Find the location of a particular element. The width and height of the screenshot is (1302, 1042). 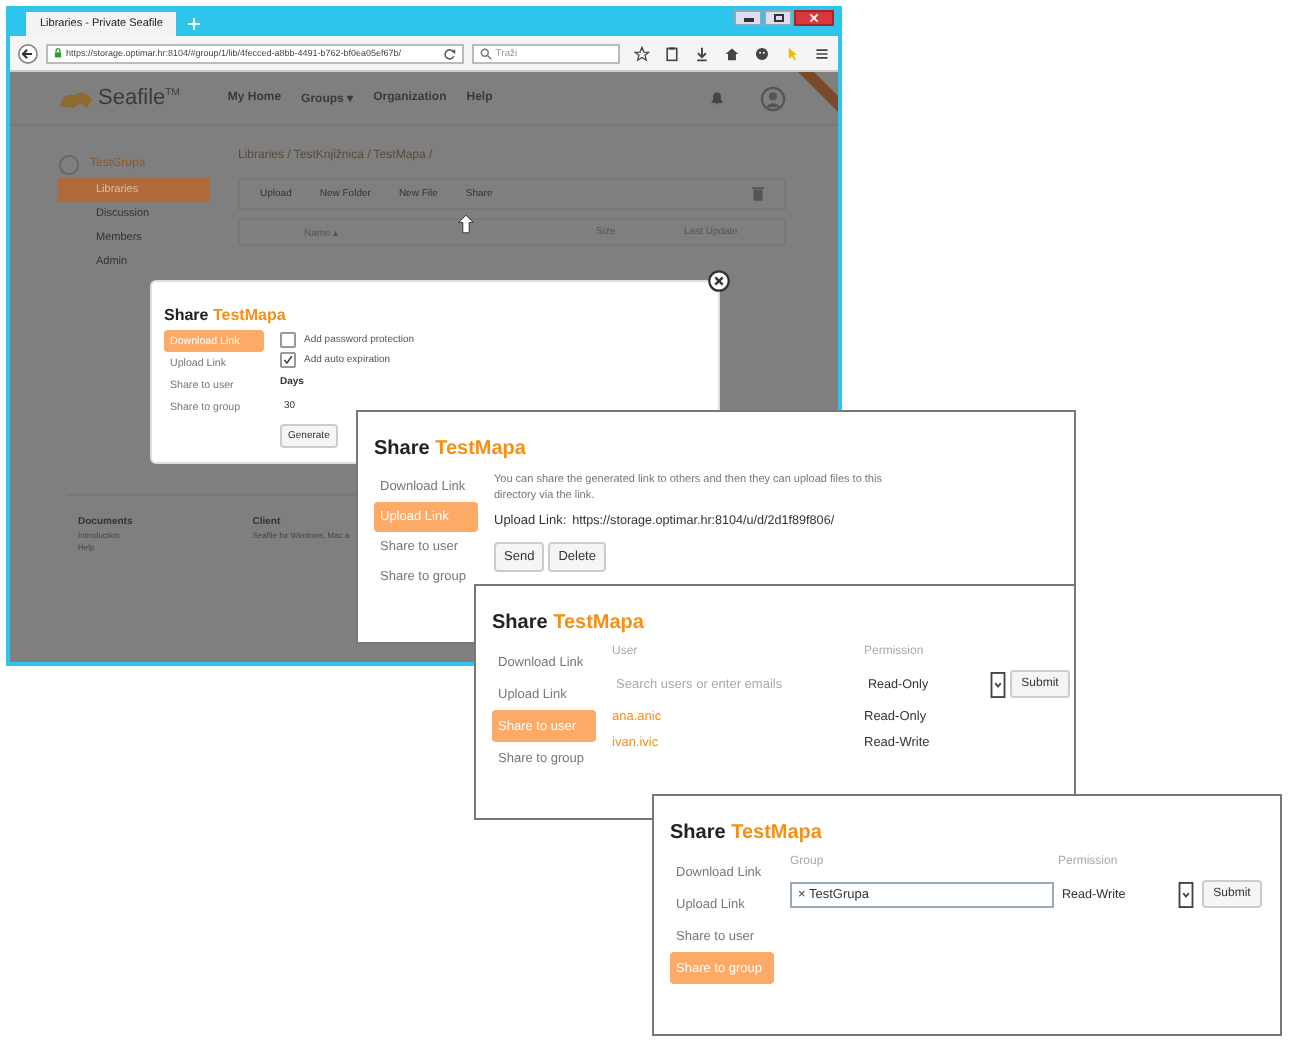

logo-icon is located at coordinates (76, 98).